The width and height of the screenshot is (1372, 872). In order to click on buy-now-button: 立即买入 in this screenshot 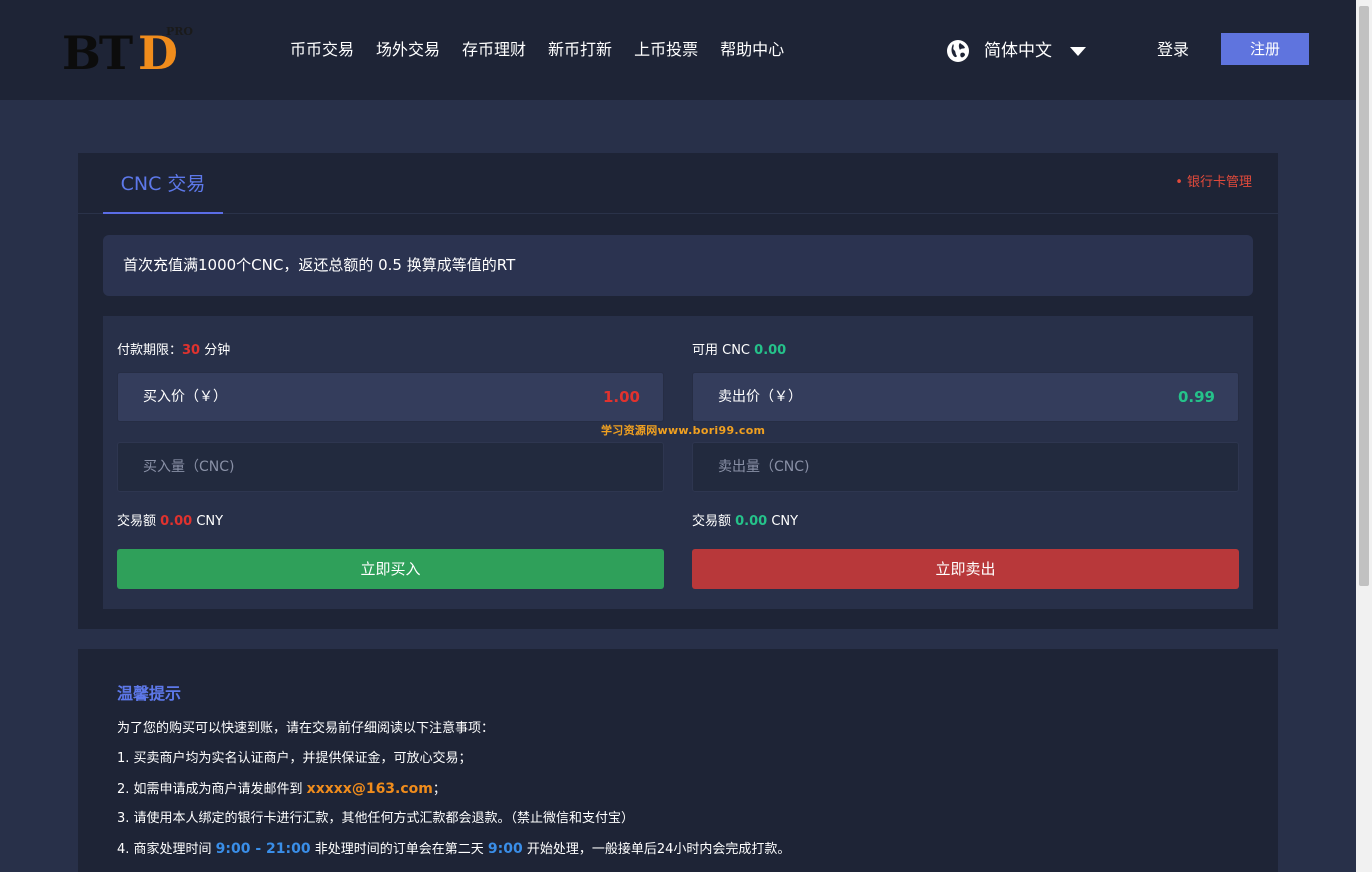, I will do `click(390, 569)`.